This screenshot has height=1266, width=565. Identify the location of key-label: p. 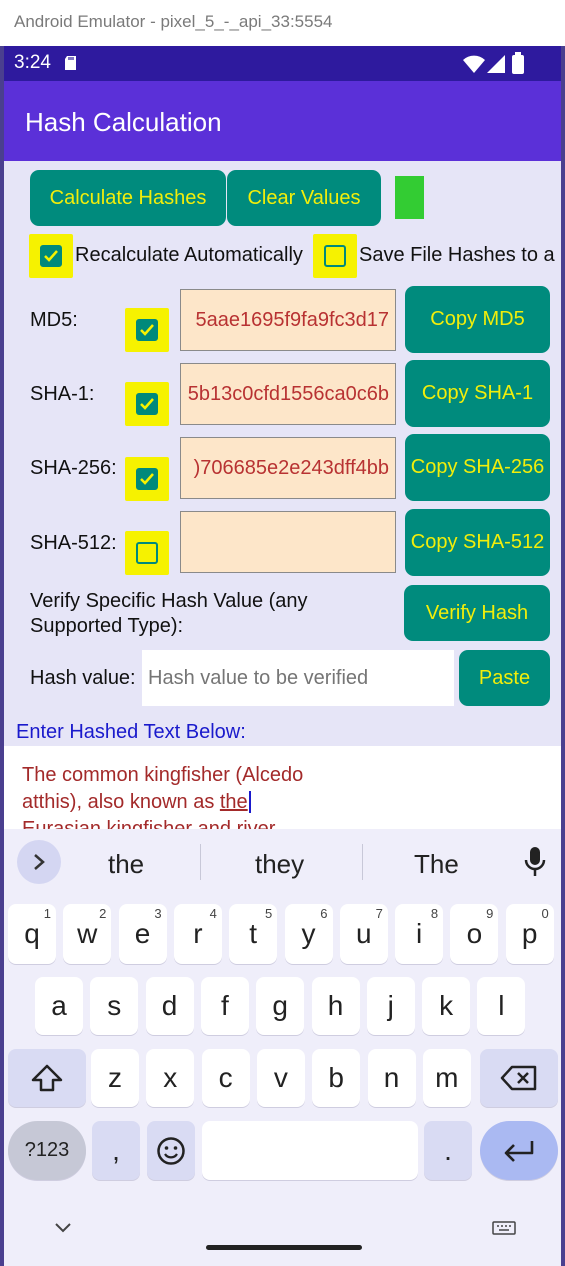
(529, 933).